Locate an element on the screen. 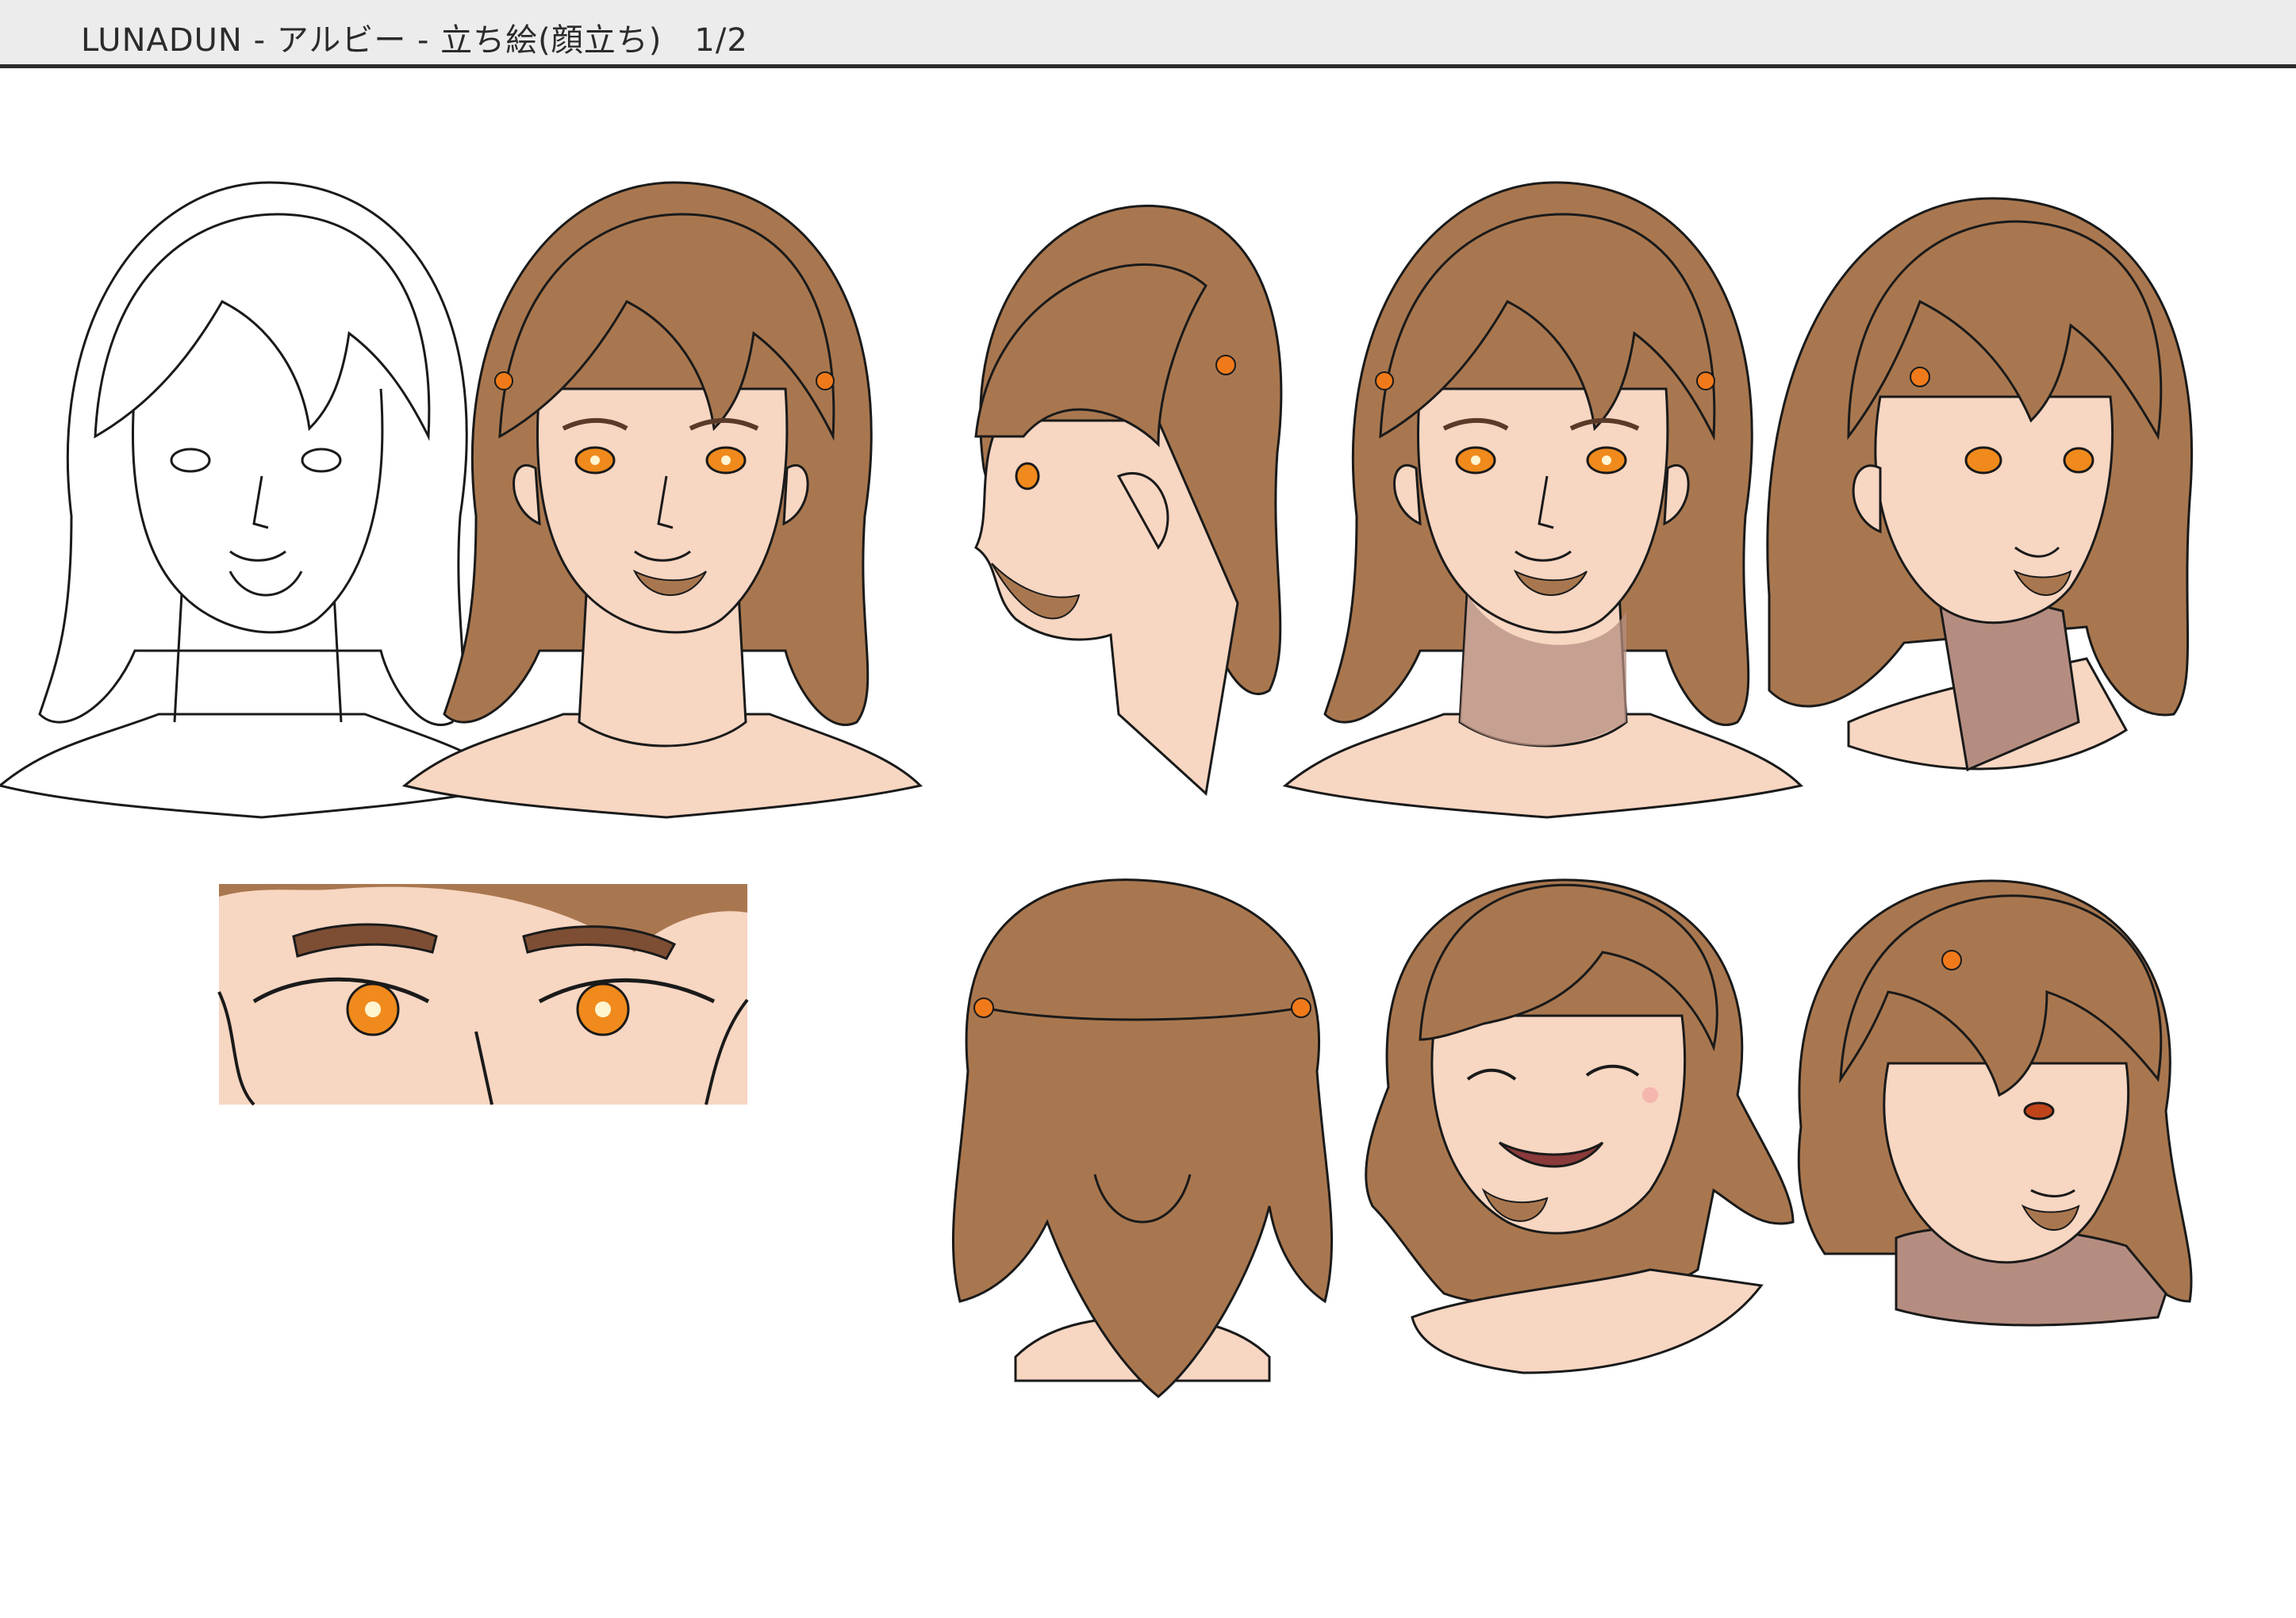 This screenshot has height=1618, width=2296. eye-closeup-icon is located at coordinates (483, 995).